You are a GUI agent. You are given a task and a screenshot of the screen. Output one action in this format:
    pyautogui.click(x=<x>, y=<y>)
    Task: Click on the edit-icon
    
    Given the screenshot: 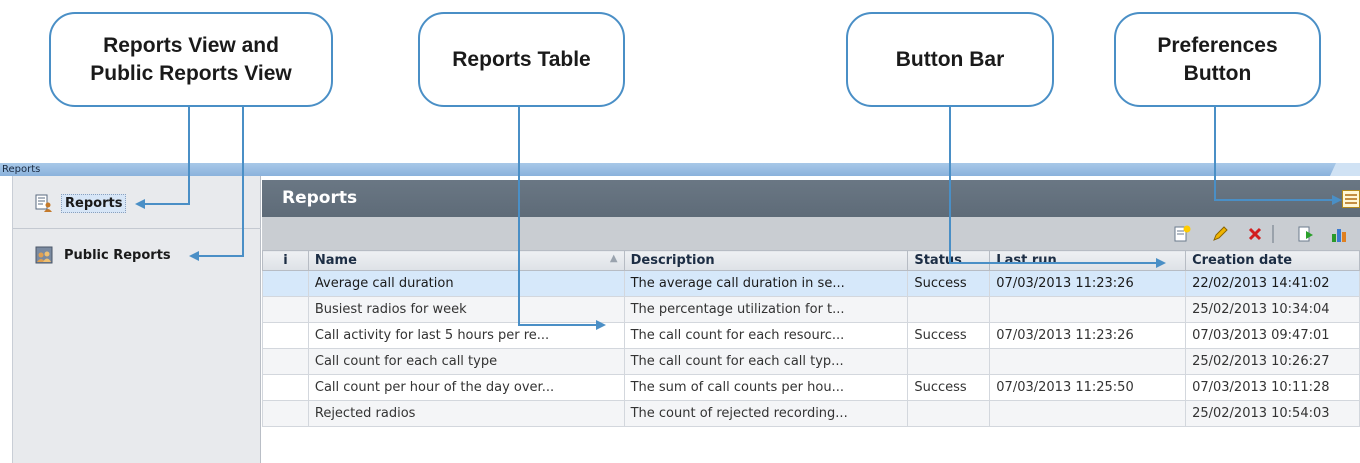 What is the action you would take?
    pyautogui.click(x=1220, y=233)
    